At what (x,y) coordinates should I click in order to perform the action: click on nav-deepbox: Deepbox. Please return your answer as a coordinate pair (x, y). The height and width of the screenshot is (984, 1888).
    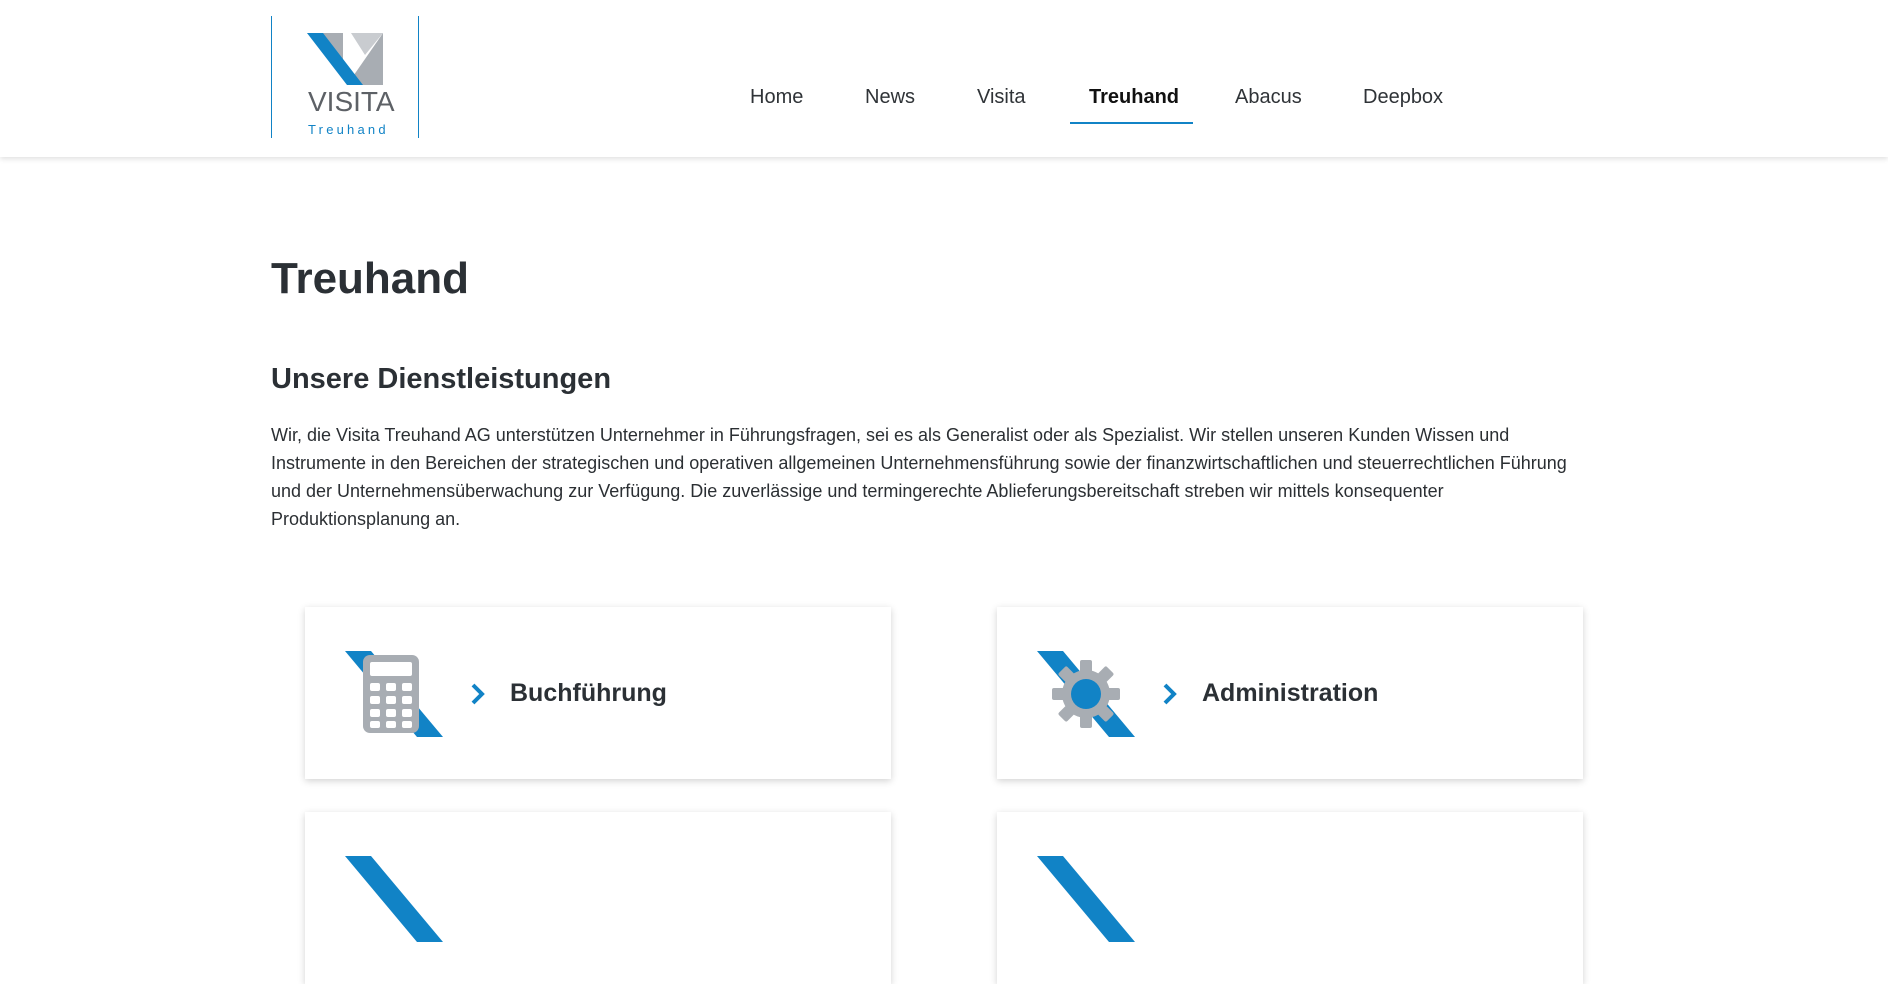
    Looking at the image, I should click on (1403, 97).